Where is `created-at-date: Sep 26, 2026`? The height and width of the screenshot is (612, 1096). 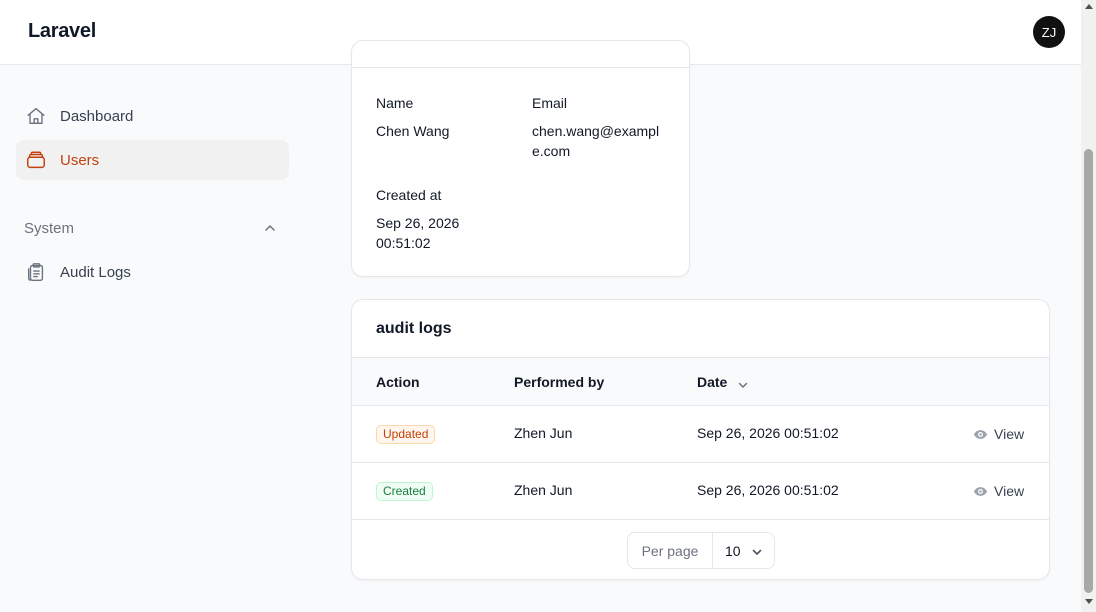 created-at-date: Sep 26, 2026 is located at coordinates (418, 223).